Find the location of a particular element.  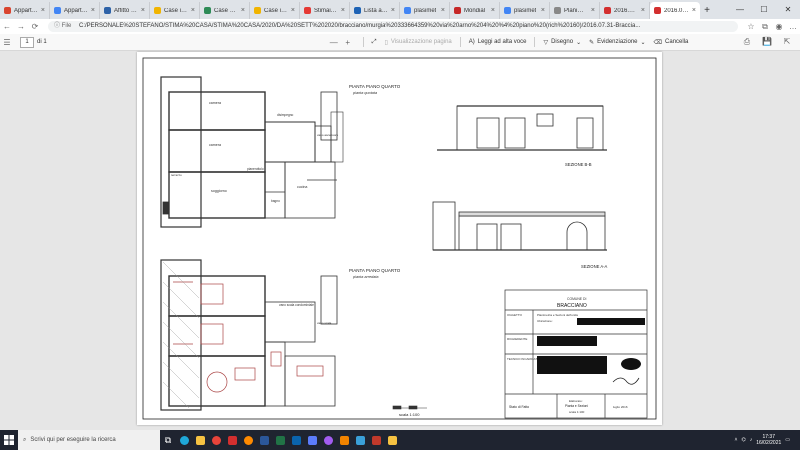

task-view-icon: ⧉ is located at coordinates (168, 440).